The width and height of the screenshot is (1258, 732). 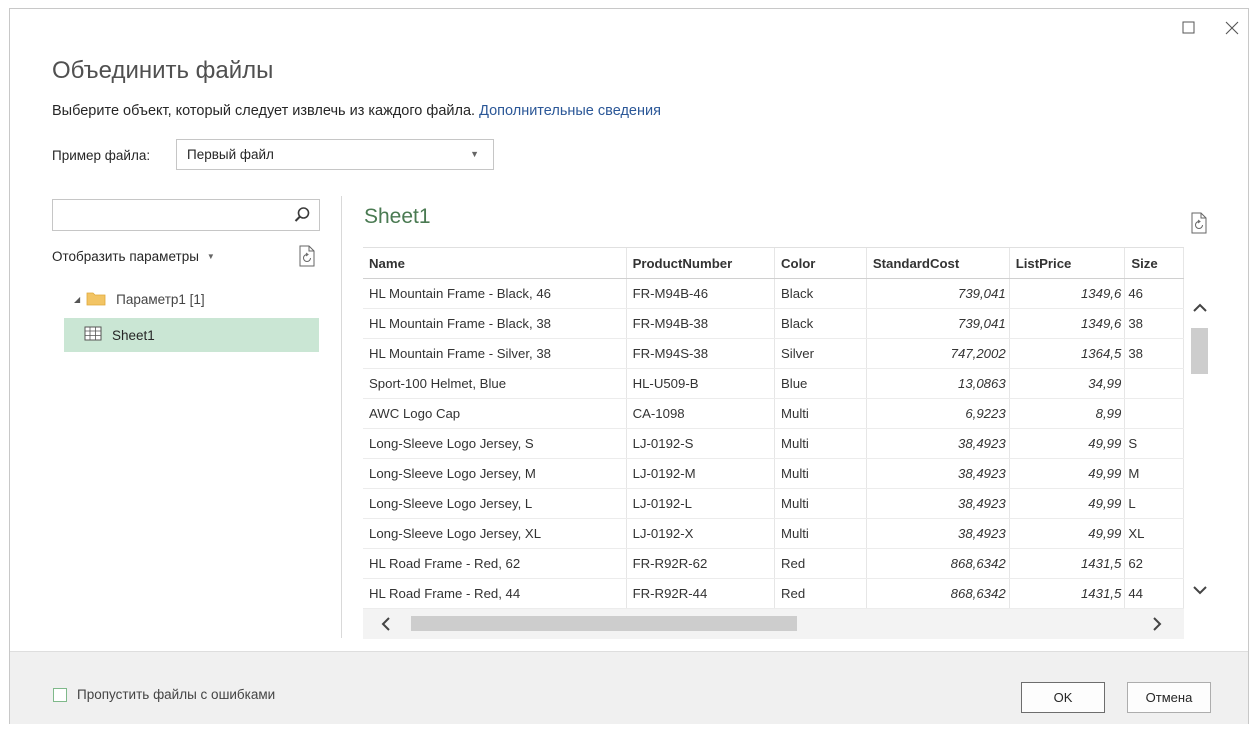 I want to click on table-cell: LJ-0192-L, so click(x=701, y=503).